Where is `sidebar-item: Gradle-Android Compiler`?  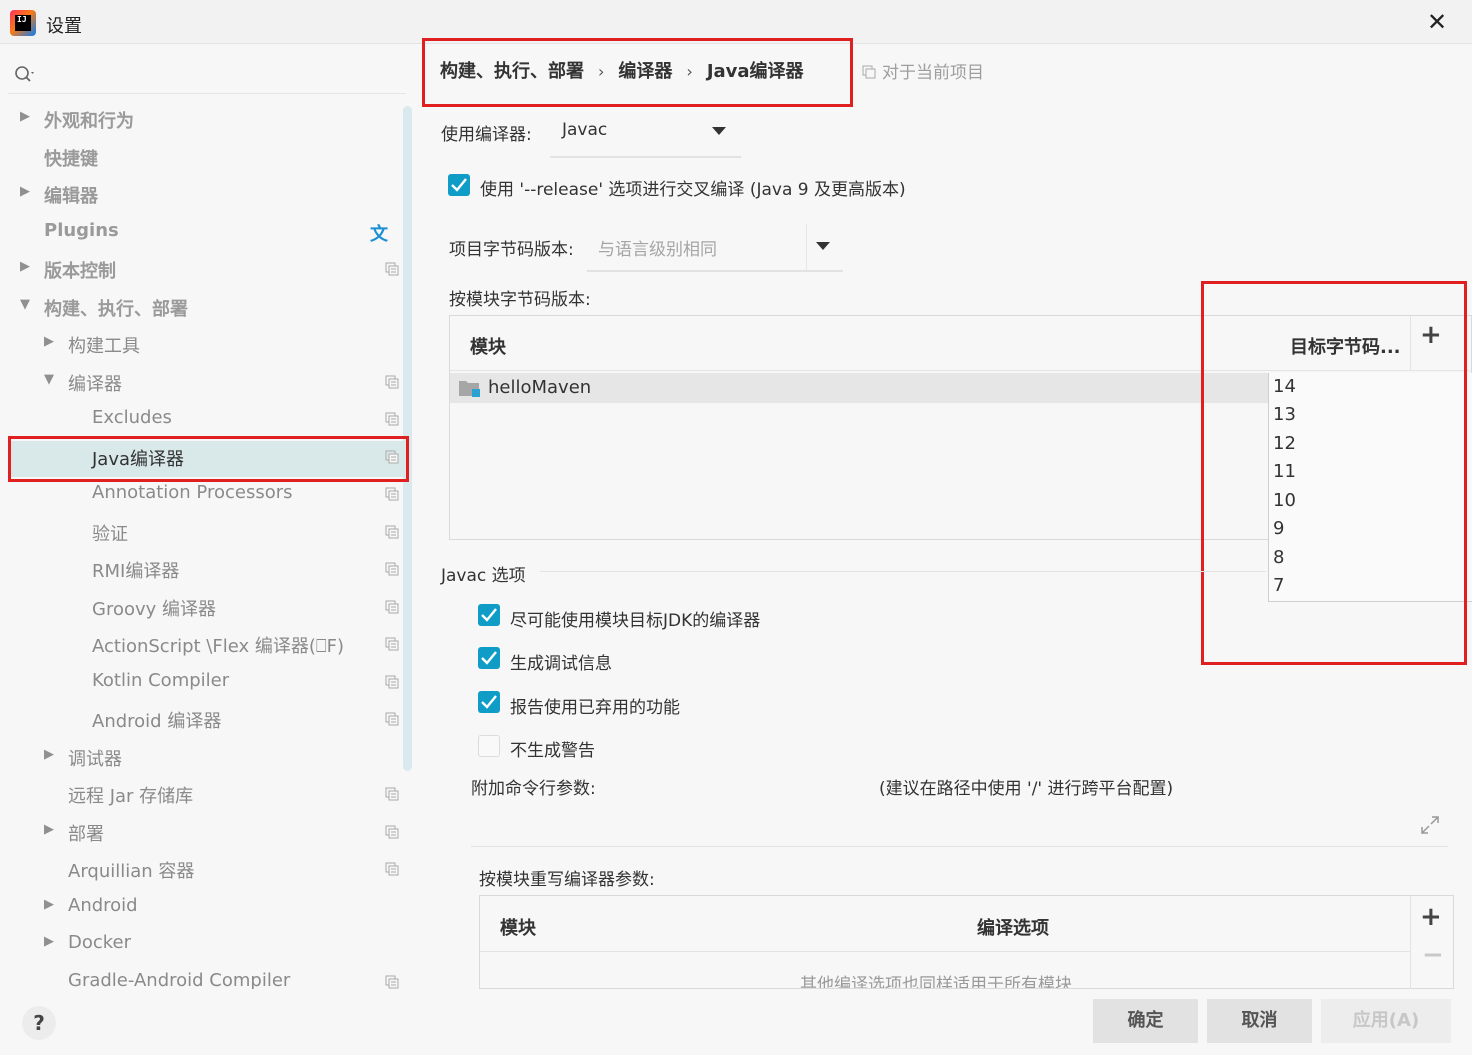 sidebar-item: Gradle-Android Compiler is located at coordinates (207, 978).